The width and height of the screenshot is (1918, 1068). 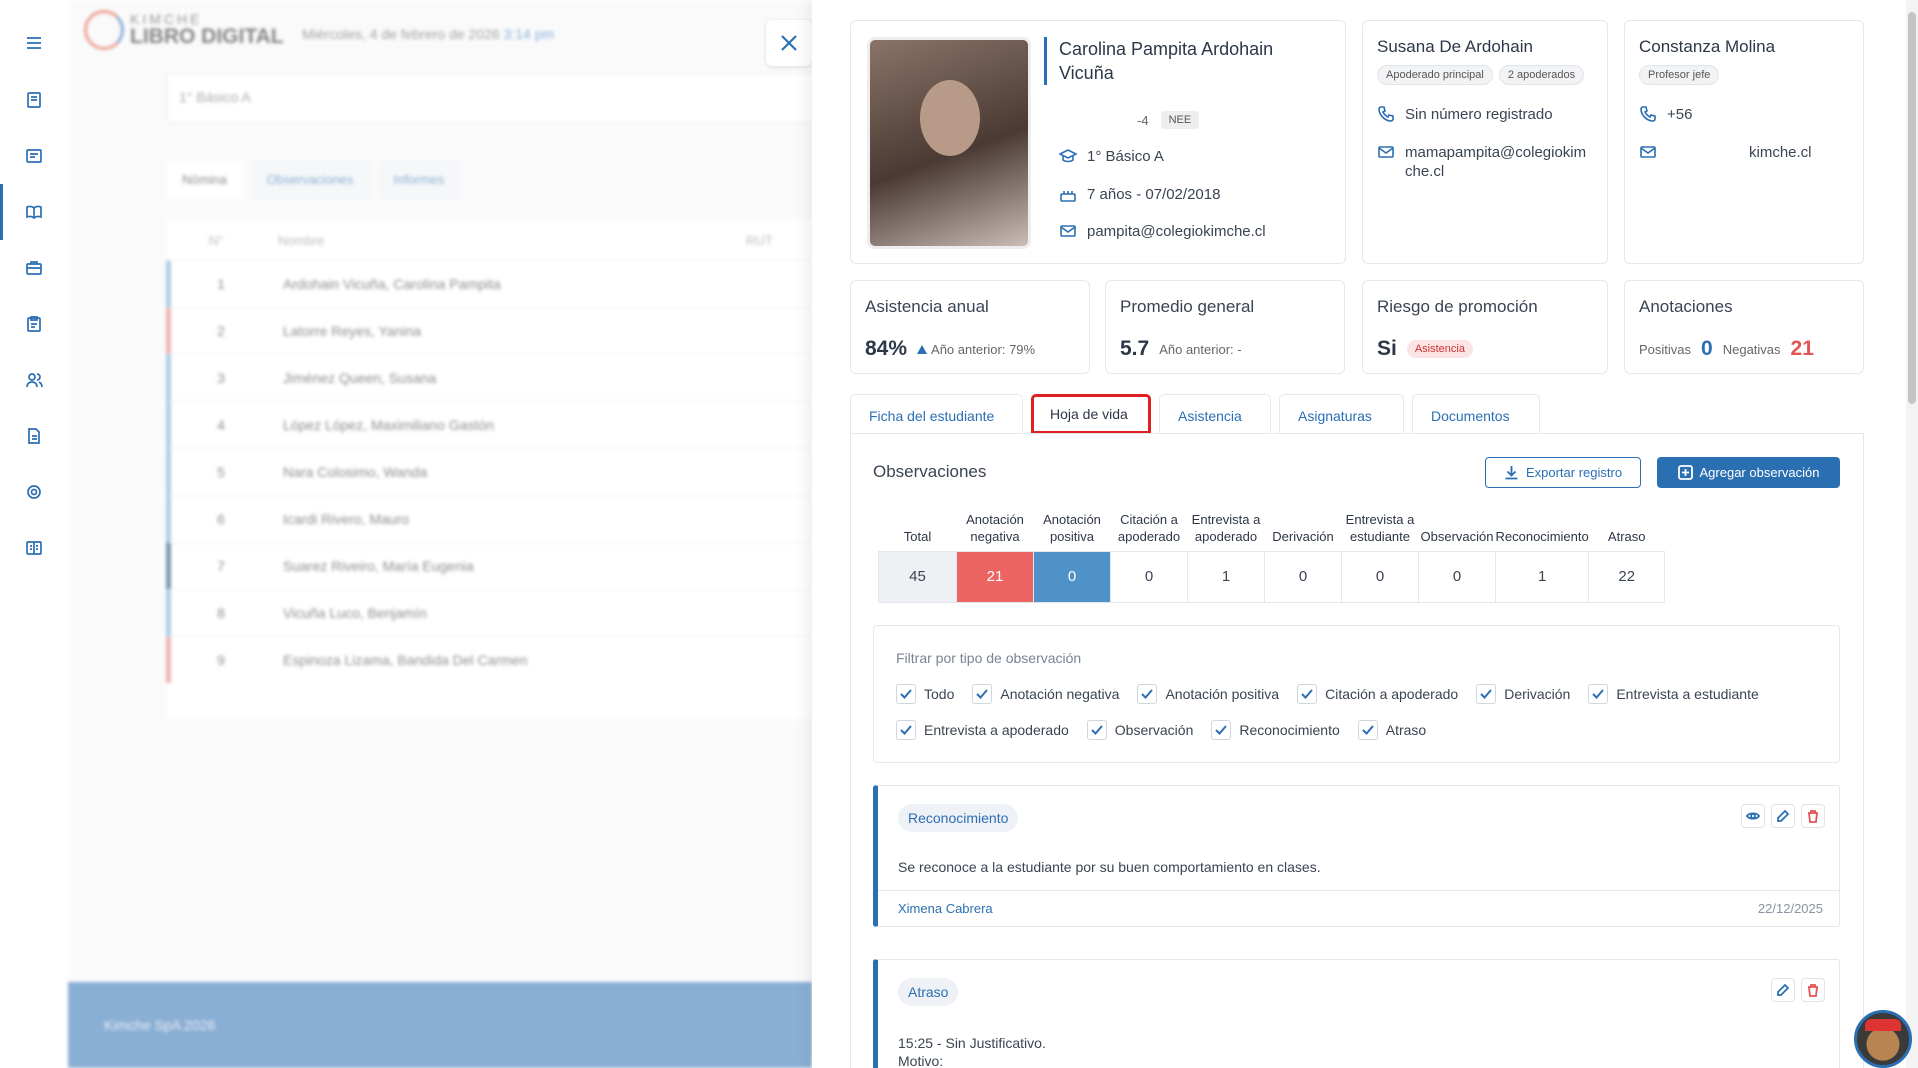 What do you see at coordinates (1303, 536) in the screenshot?
I see `summary-header-line: Derivación` at bounding box center [1303, 536].